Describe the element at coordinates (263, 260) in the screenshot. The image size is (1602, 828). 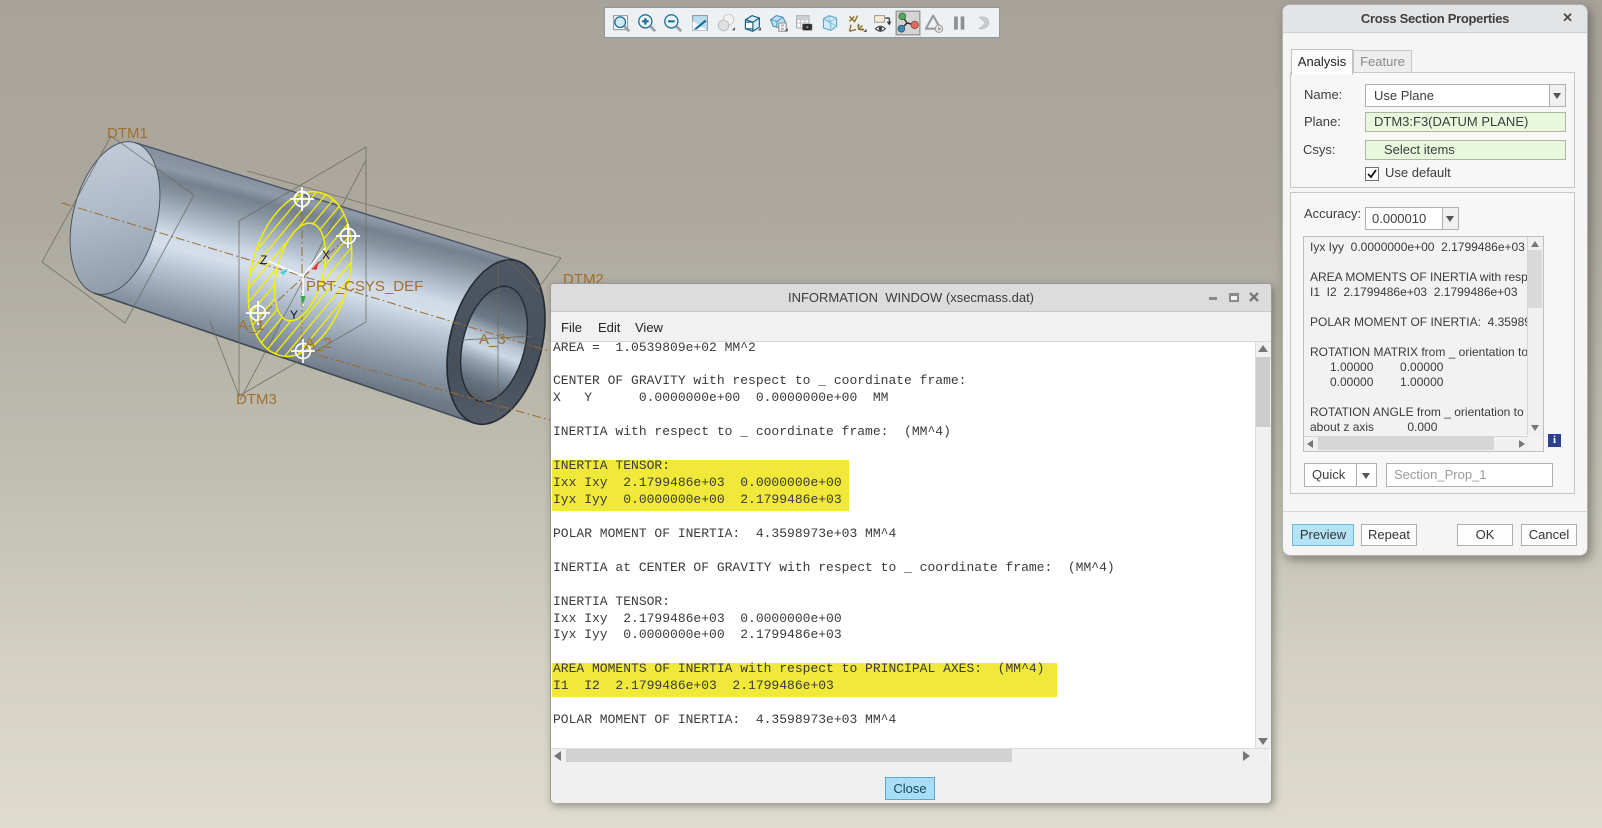
I see `svg-text: Z` at that location.